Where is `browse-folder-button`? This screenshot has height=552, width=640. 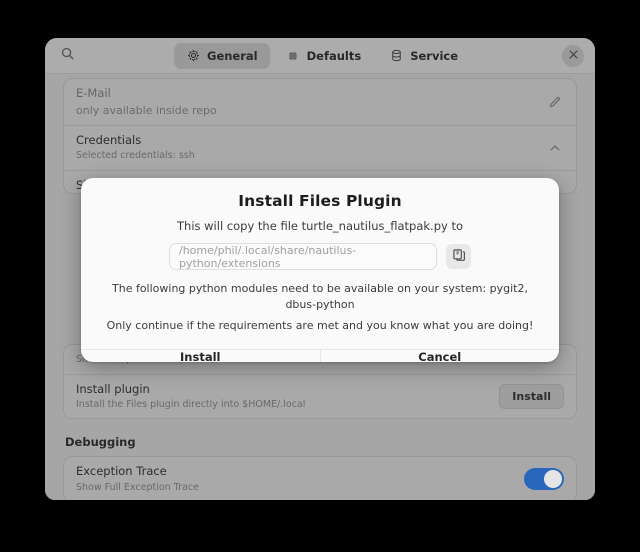 browse-folder-button is located at coordinates (458, 256).